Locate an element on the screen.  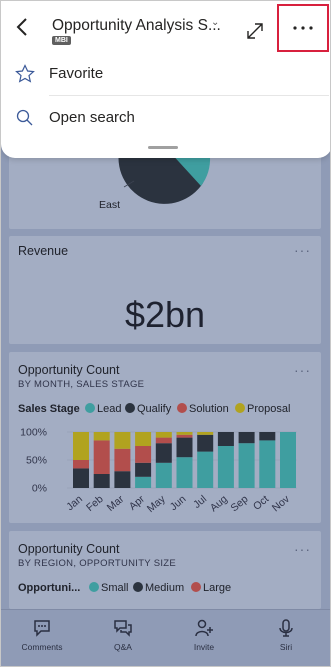
tile-title: Revenue is located at coordinates (43, 251).